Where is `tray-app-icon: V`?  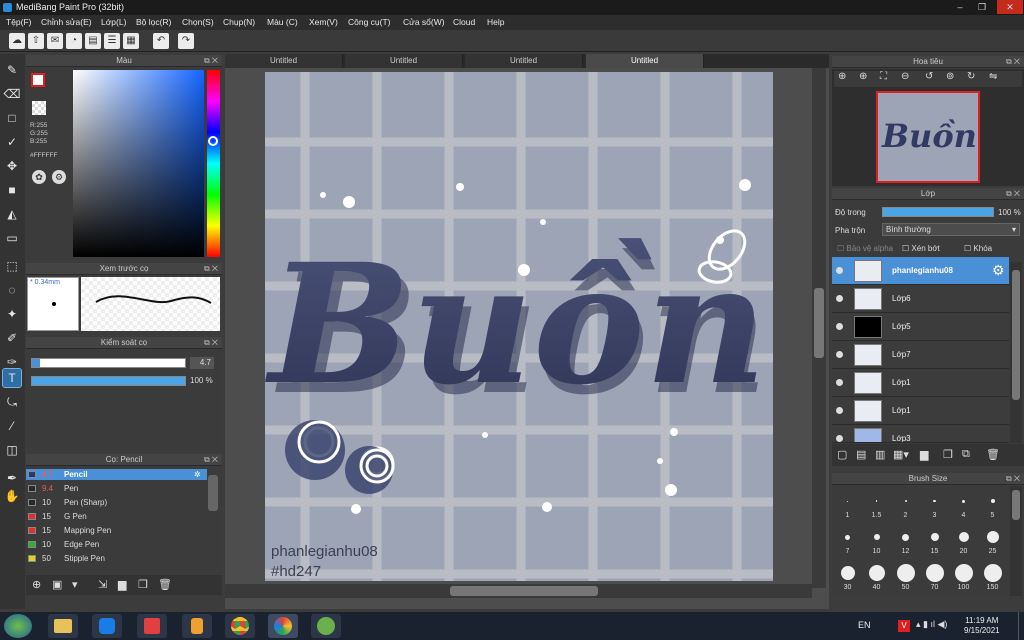 tray-app-icon: V is located at coordinates (904, 626).